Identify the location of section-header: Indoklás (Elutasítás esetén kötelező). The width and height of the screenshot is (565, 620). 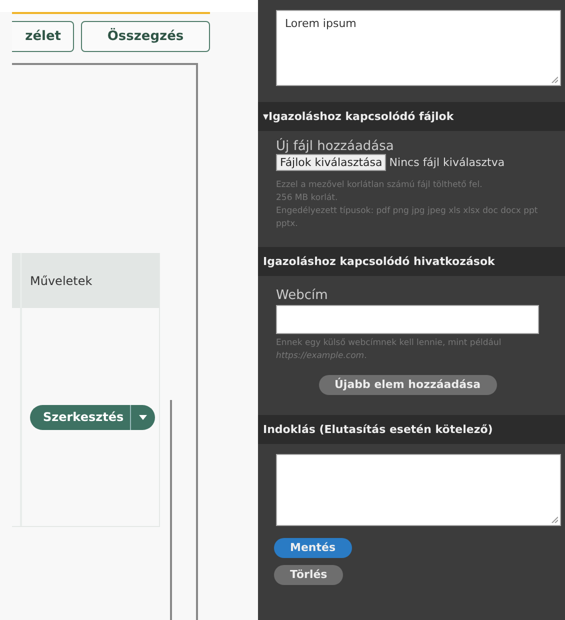
(411, 429).